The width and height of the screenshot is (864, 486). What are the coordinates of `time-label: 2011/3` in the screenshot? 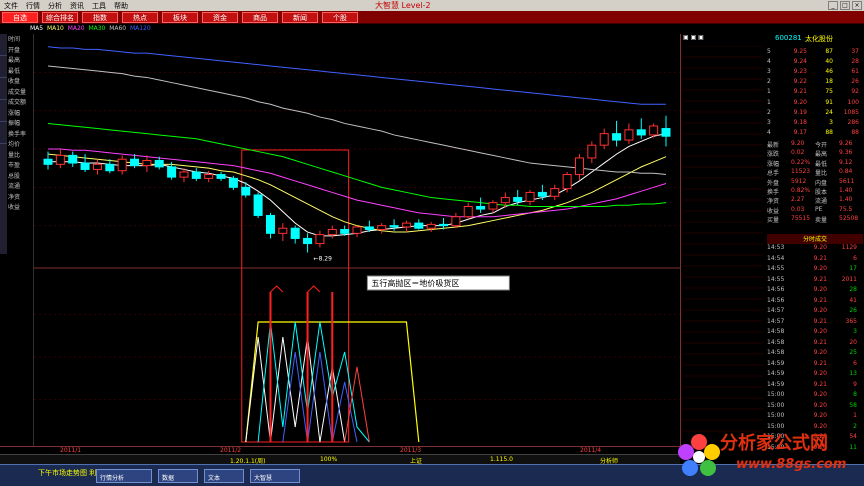 It's located at (411, 450).